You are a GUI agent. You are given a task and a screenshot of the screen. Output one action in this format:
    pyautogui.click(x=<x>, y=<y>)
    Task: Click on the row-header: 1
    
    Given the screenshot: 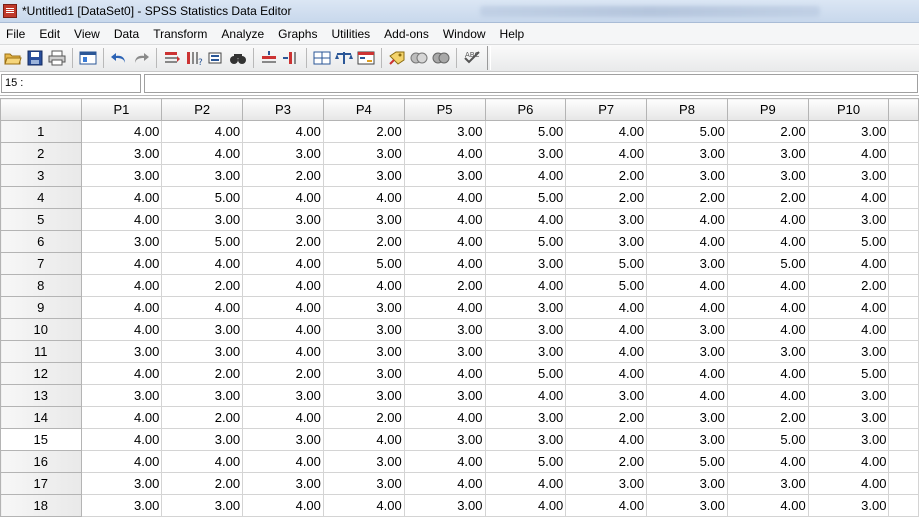 What is the action you would take?
    pyautogui.click(x=41, y=131)
    